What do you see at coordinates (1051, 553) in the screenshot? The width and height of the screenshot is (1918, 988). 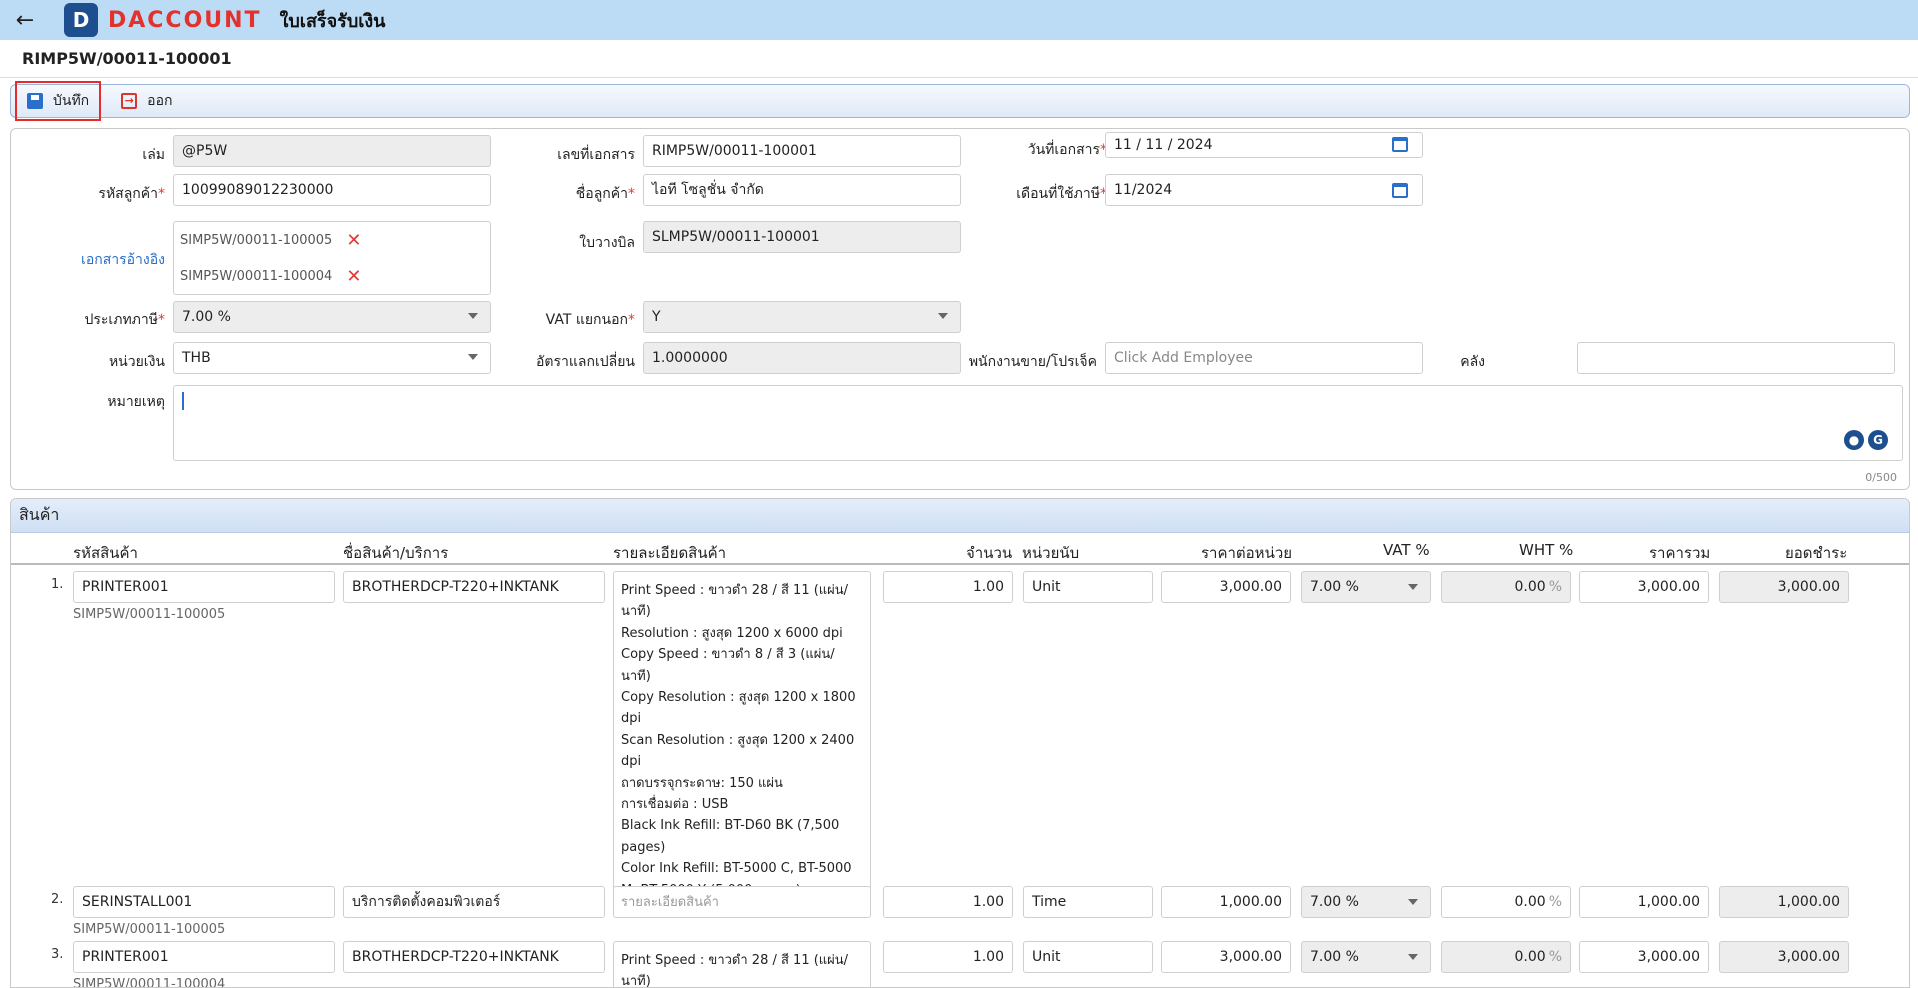 I see `col-unit: หน่วยนับ` at bounding box center [1051, 553].